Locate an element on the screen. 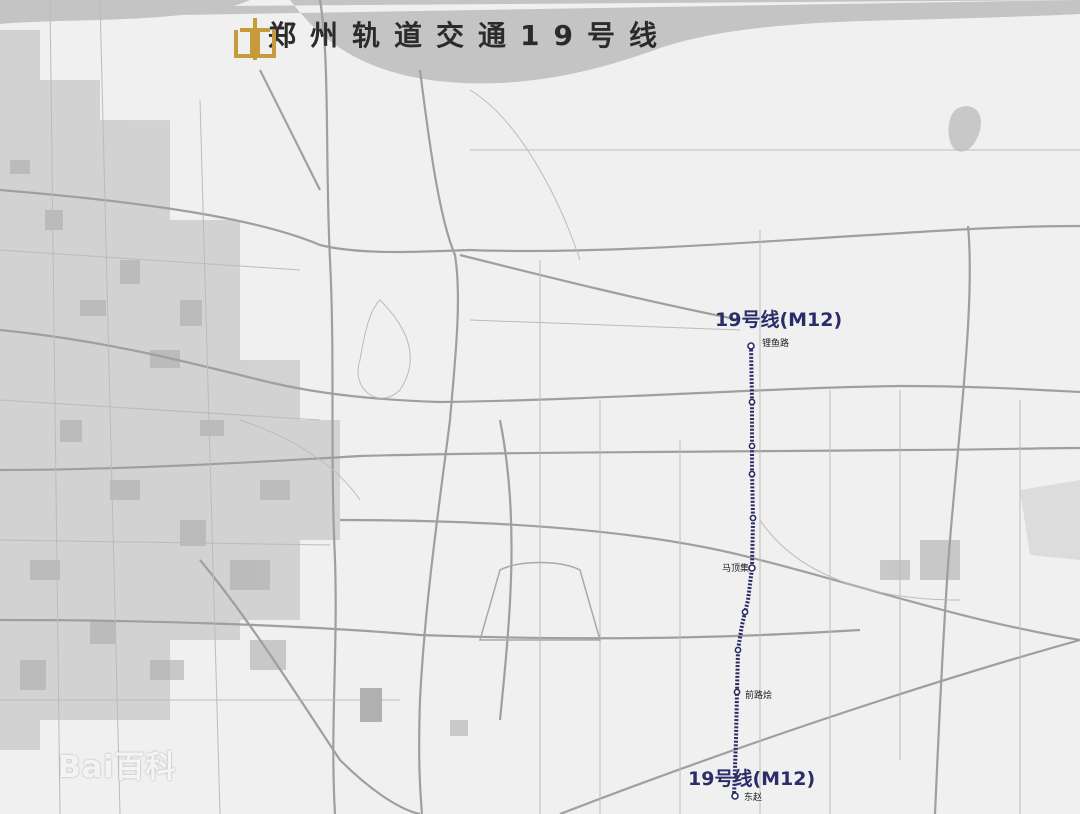 Image resolution: width=1080 pixels, height=814 pixels. station-label-north: 锂鱼路 is located at coordinates (776, 344).